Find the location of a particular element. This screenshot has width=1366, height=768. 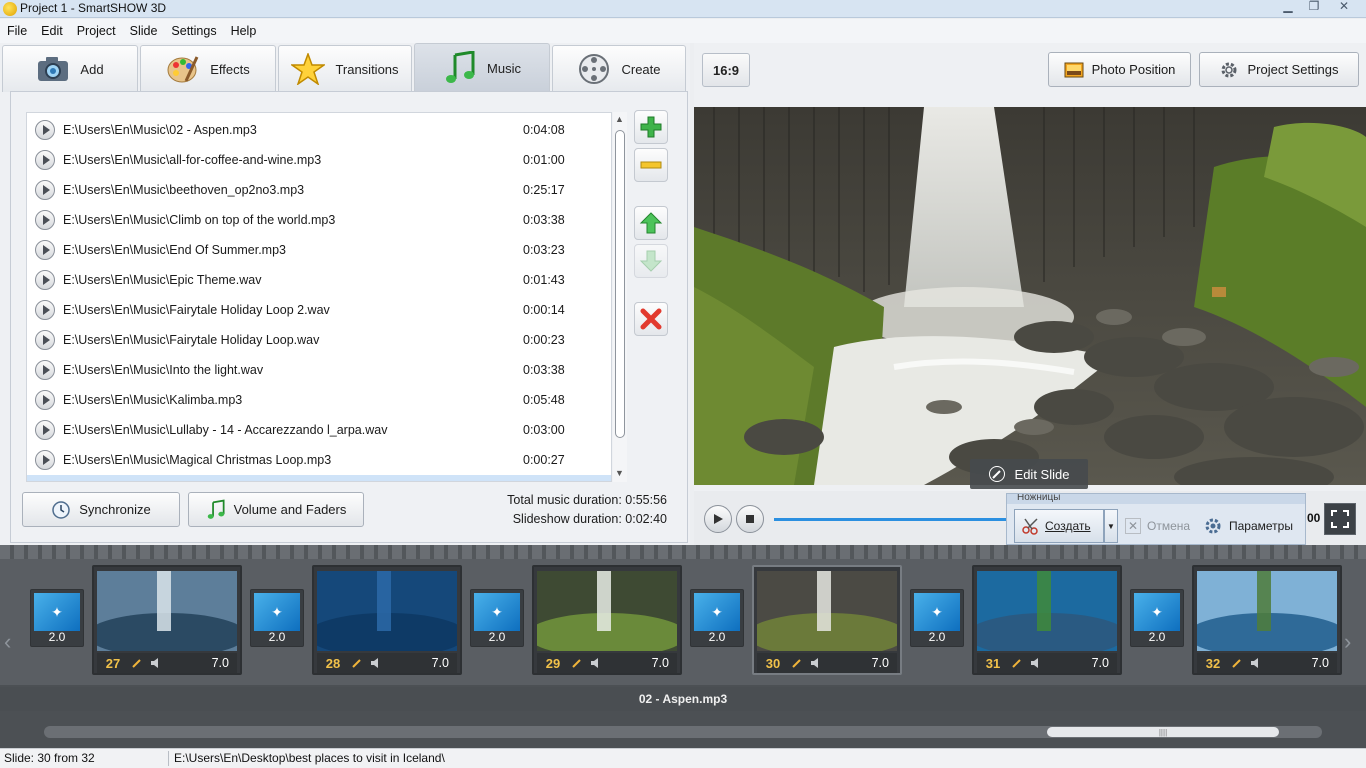

timeline-next-icon: › is located at coordinates (1347, 642).